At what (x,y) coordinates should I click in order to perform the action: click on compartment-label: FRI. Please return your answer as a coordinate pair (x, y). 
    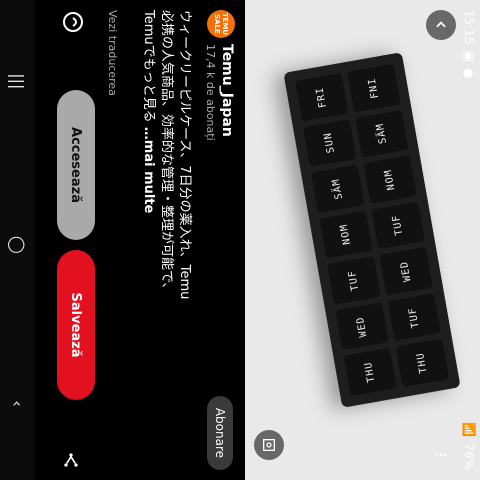
    Looking at the image, I should click on (321, 97).